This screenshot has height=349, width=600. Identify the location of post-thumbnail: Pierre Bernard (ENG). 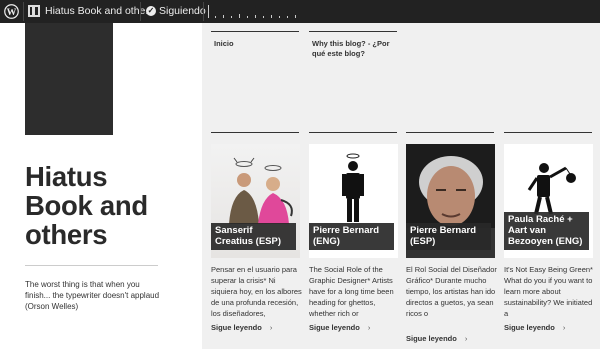
(353, 201).